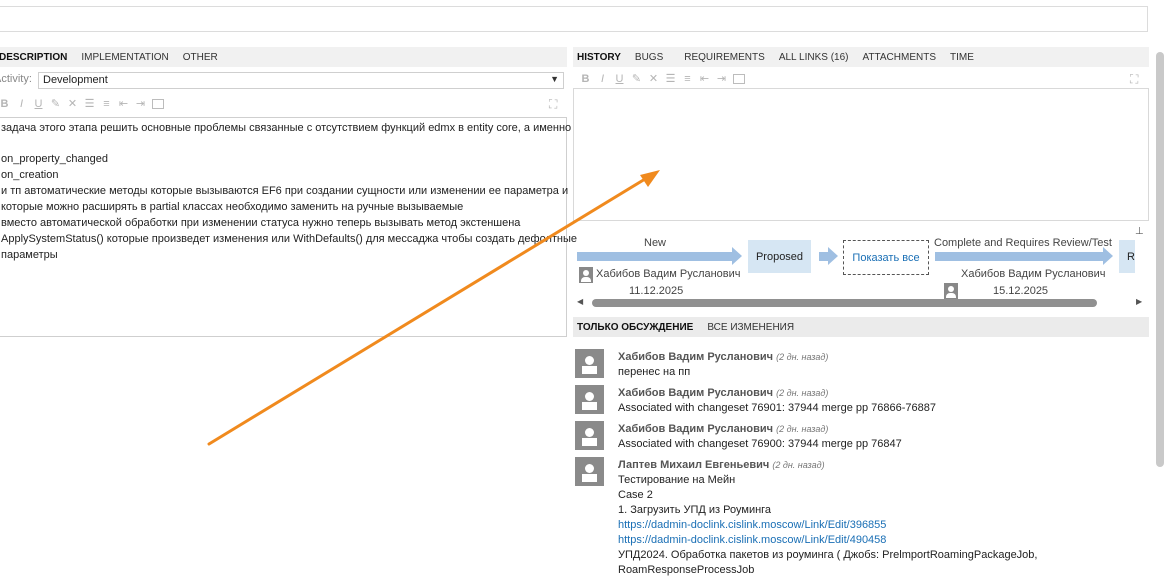 Image resolution: width=1166 pixels, height=585 pixels. I want to click on annotation-arrow-head, so click(650, 178).